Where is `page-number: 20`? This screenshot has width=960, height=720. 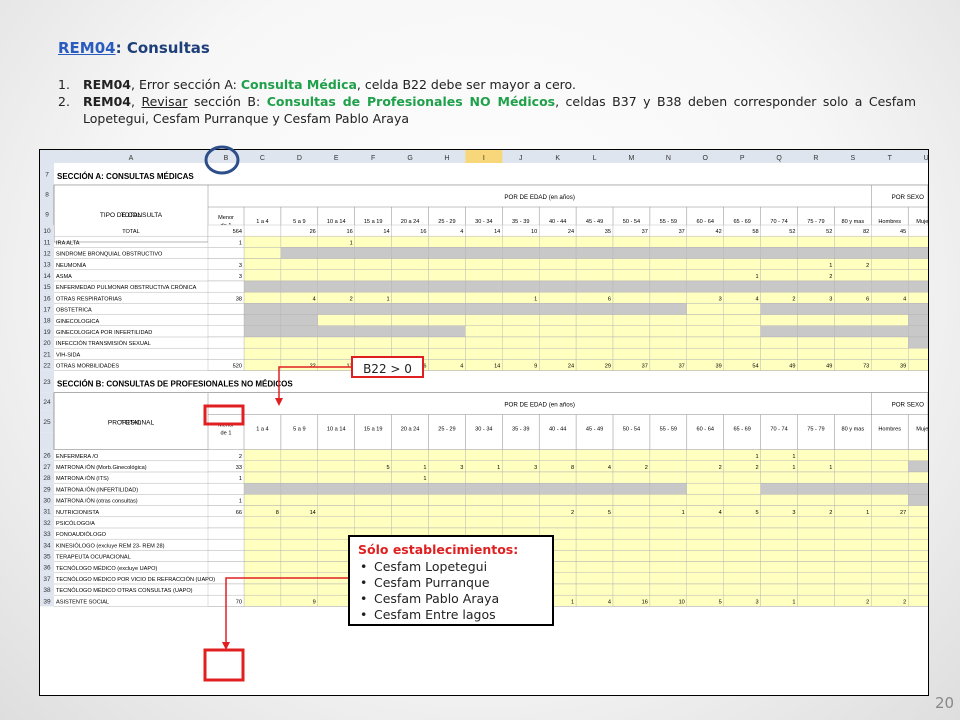
page-number: 20 is located at coordinates (945, 703).